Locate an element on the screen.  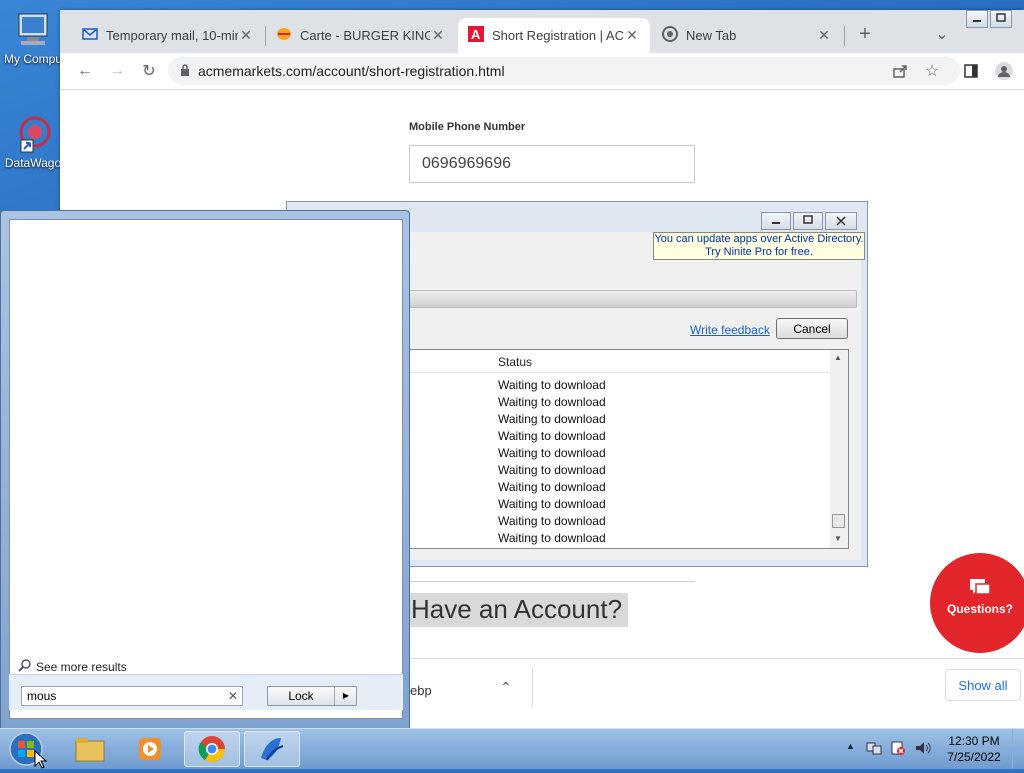
action-center-icon is located at coordinates (898, 749).